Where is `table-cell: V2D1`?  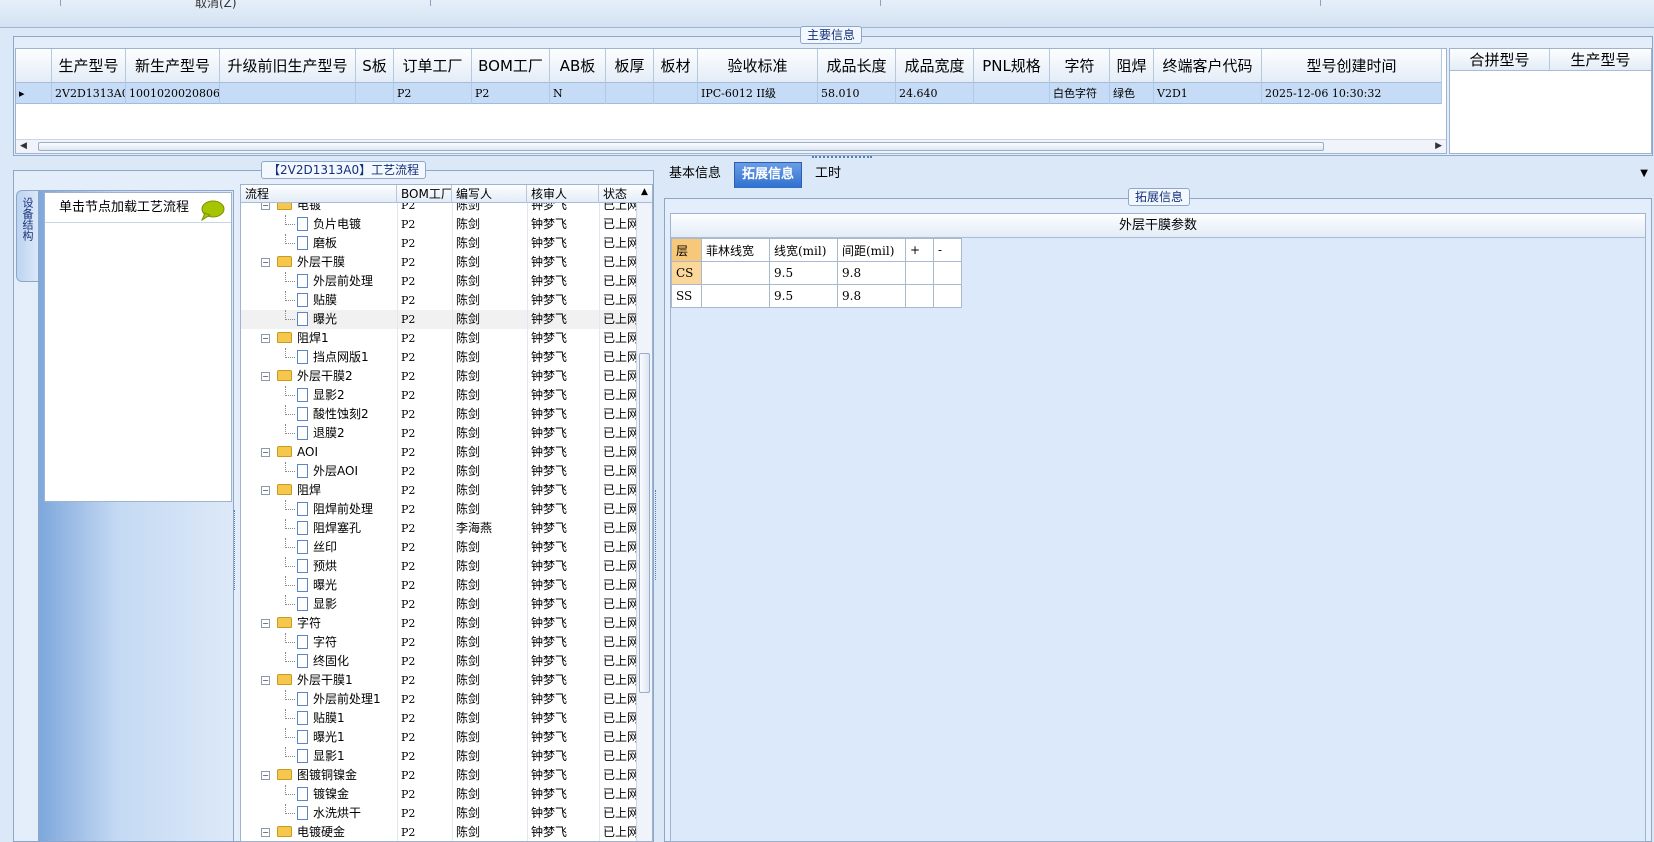
table-cell: V2D1 is located at coordinates (1208, 93).